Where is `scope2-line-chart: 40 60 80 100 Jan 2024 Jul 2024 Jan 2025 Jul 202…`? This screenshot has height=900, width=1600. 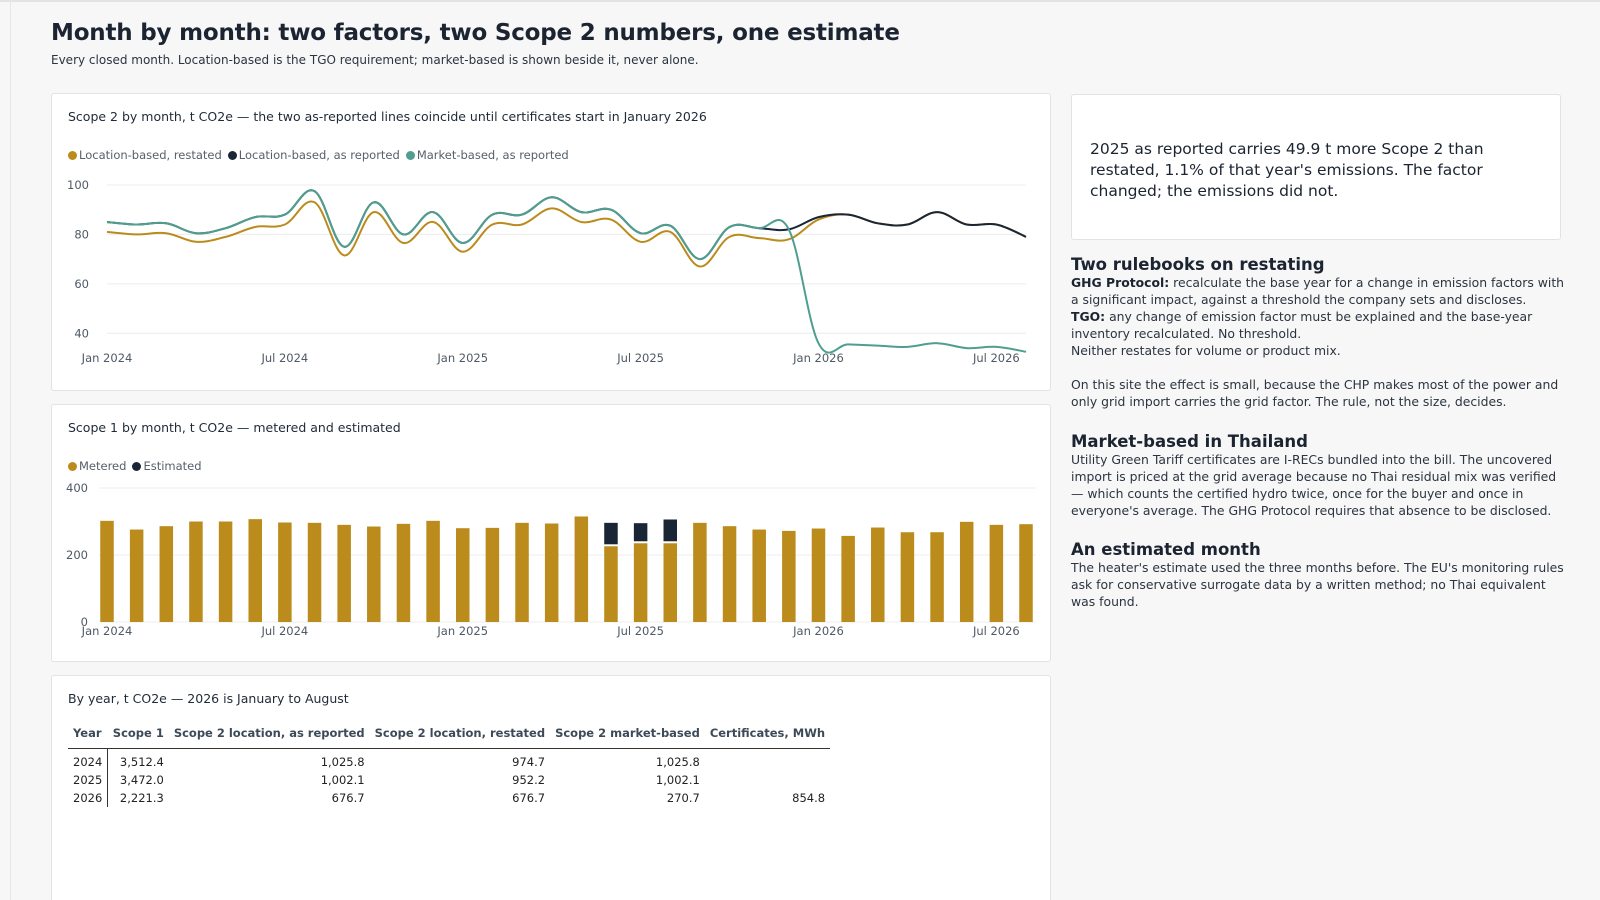
scope2-line-chart: 40 60 80 100 Jan 2024 Jul 2024 Jan 2025 Jul 202… is located at coordinates (547, 271).